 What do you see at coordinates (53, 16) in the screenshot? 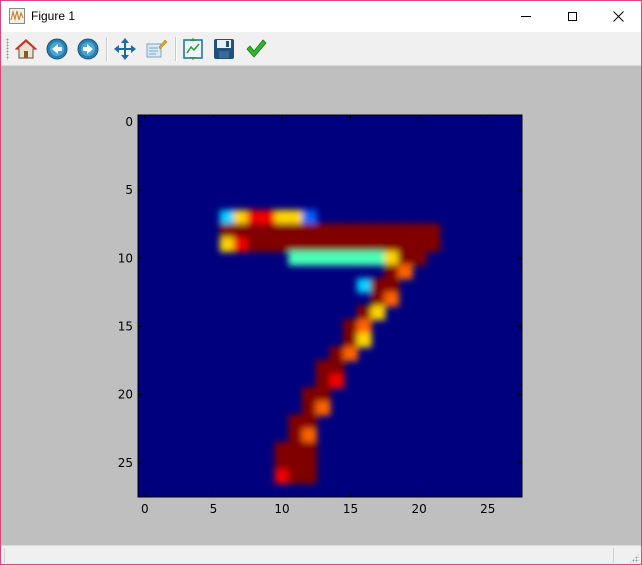
I see `window-title: Figure 1` at bounding box center [53, 16].